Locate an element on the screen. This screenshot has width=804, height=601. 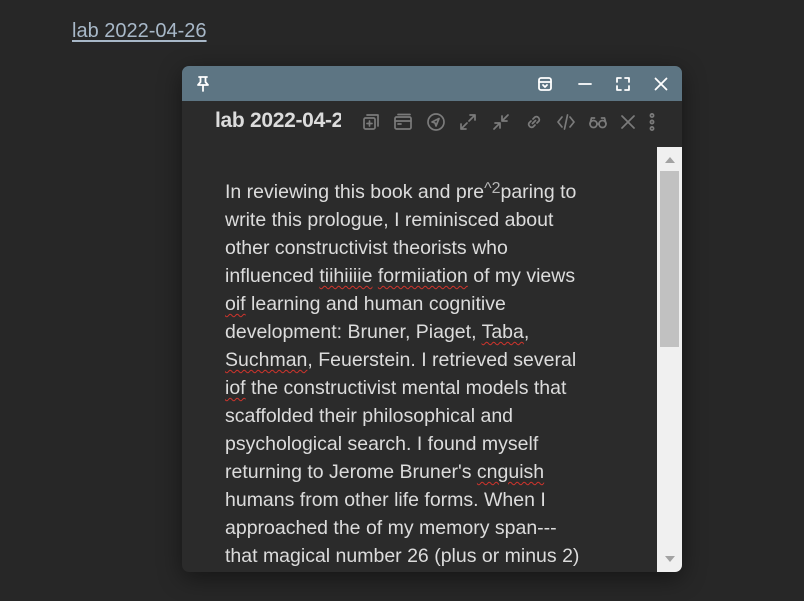
embed-icon is located at coordinates (566, 122).